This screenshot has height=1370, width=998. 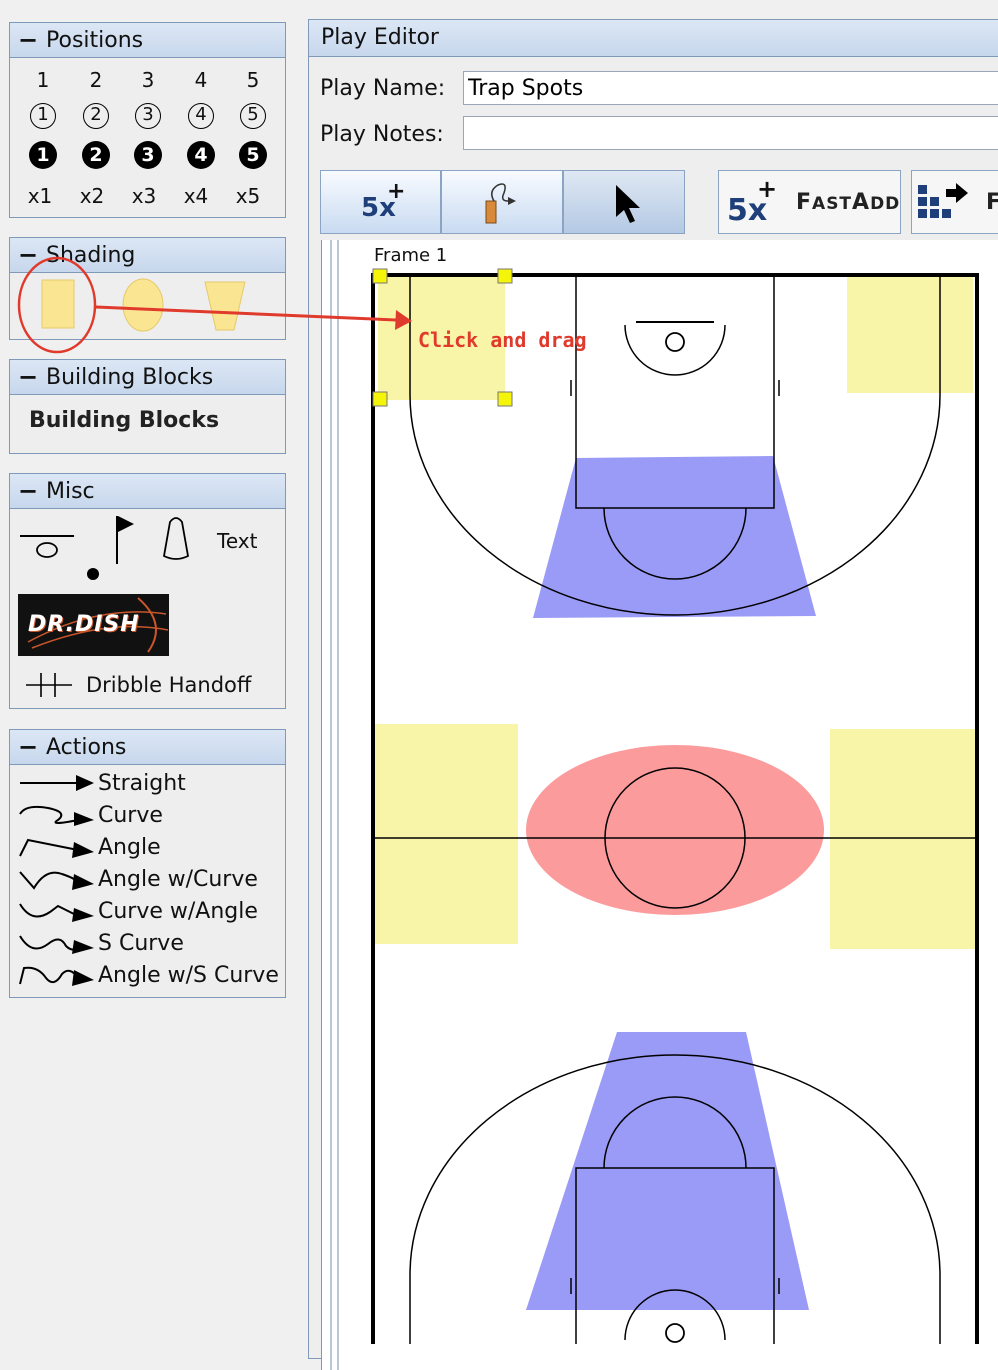 I want to click on action-angle-w-curve: Angle w/Curve, so click(x=138, y=879).